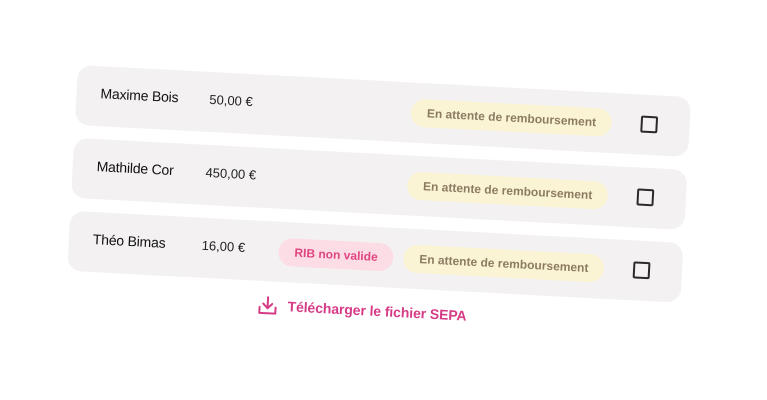 Image resolution: width=767 pixels, height=400 pixels. I want to click on payee-name: Mathilde Cor, so click(135, 168).